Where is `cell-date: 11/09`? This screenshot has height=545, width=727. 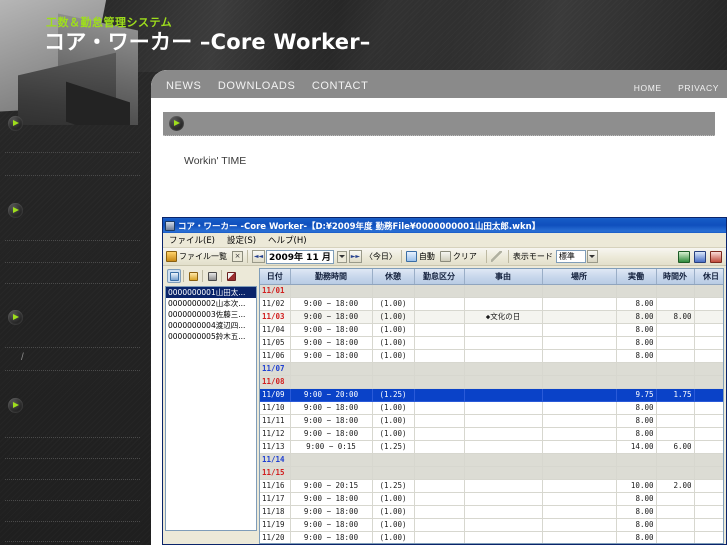 cell-date: 11/09 is located at coordinates (275, 395).